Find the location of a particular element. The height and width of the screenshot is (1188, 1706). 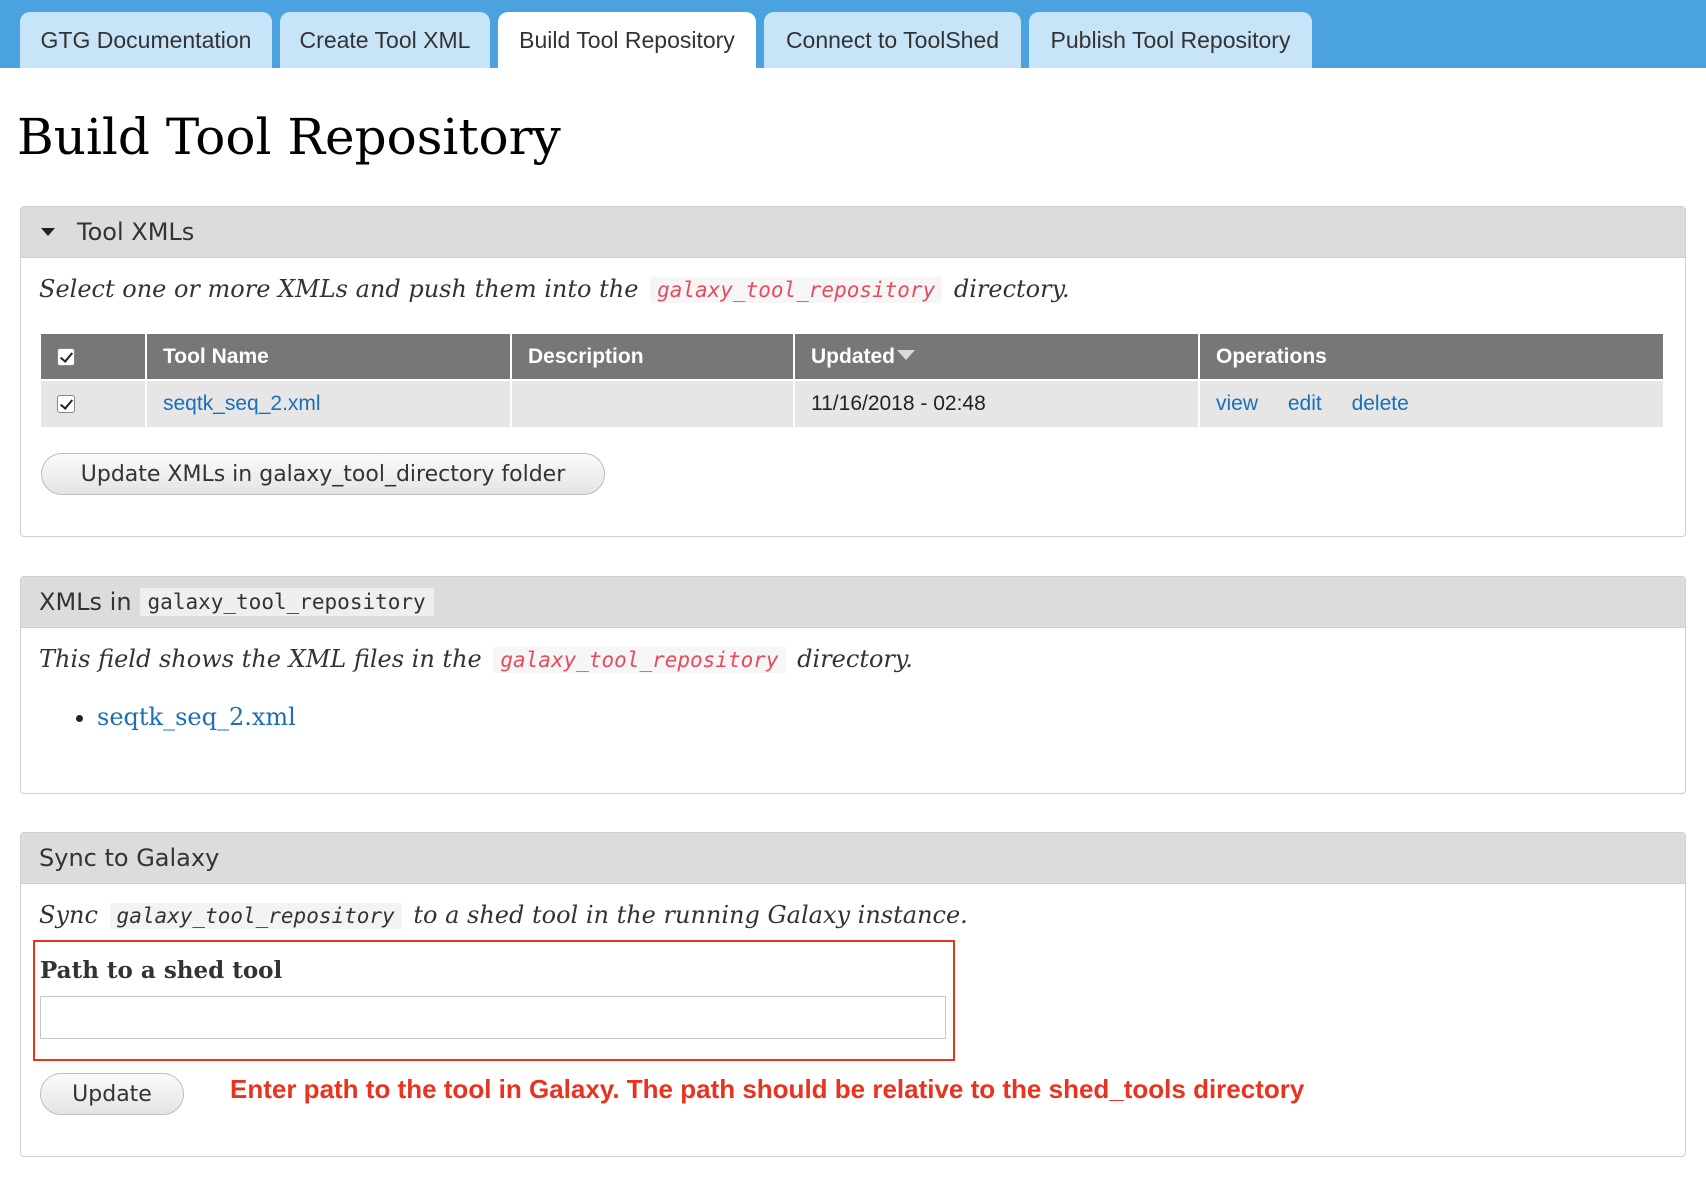

collapse-arrow-icon is located at coordinates (48, 232).